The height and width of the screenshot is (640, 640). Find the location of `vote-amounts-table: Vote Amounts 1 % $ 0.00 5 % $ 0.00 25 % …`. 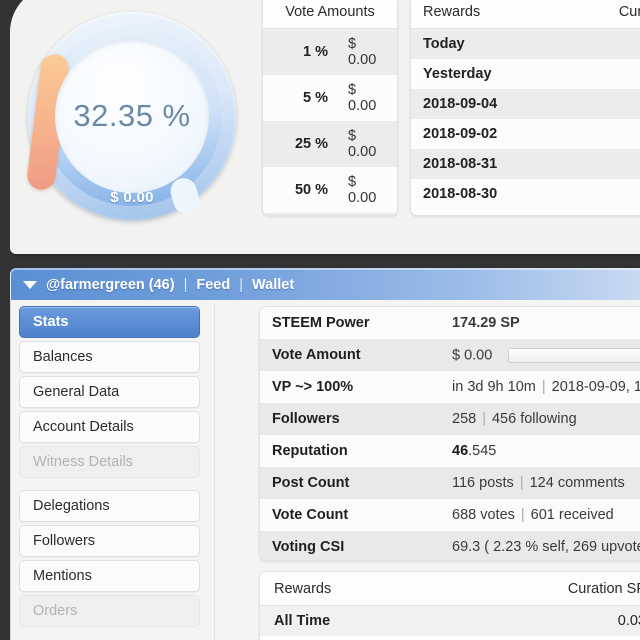

vote-amounts-table: Vote Amounts 1 % $ 0.00 5 % $ 0.00 25 % … is located at coordinates (330, 107).